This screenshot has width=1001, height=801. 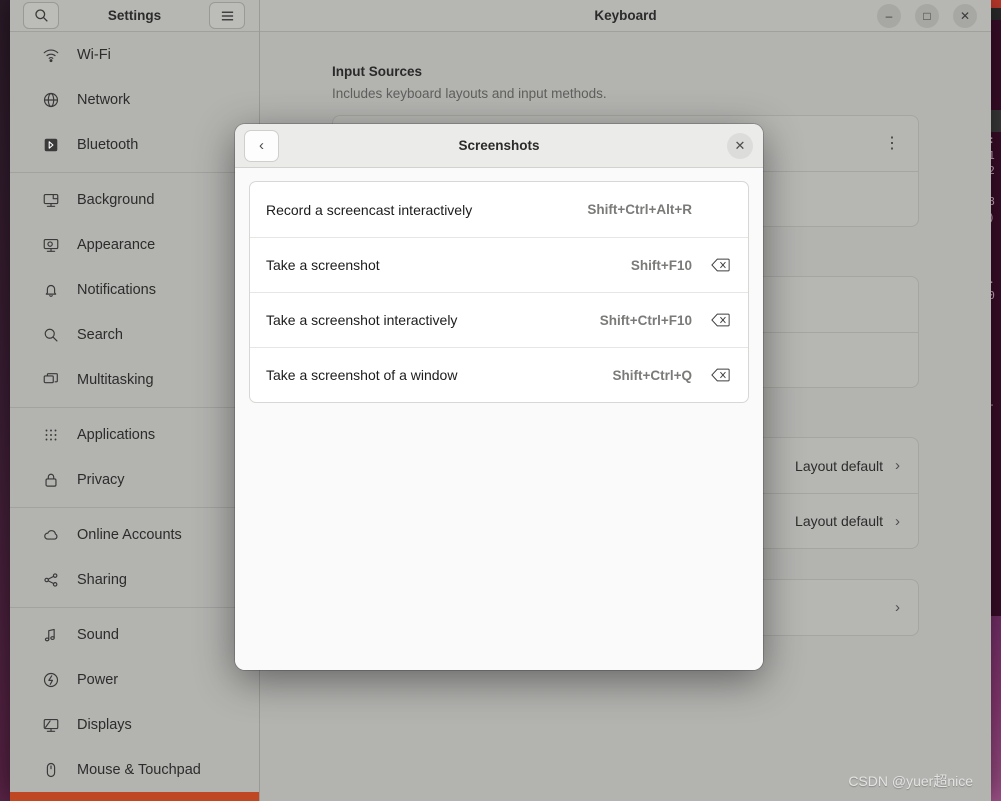 I want to click on sidebar-item-label: Background, so click(x=116, y=199).